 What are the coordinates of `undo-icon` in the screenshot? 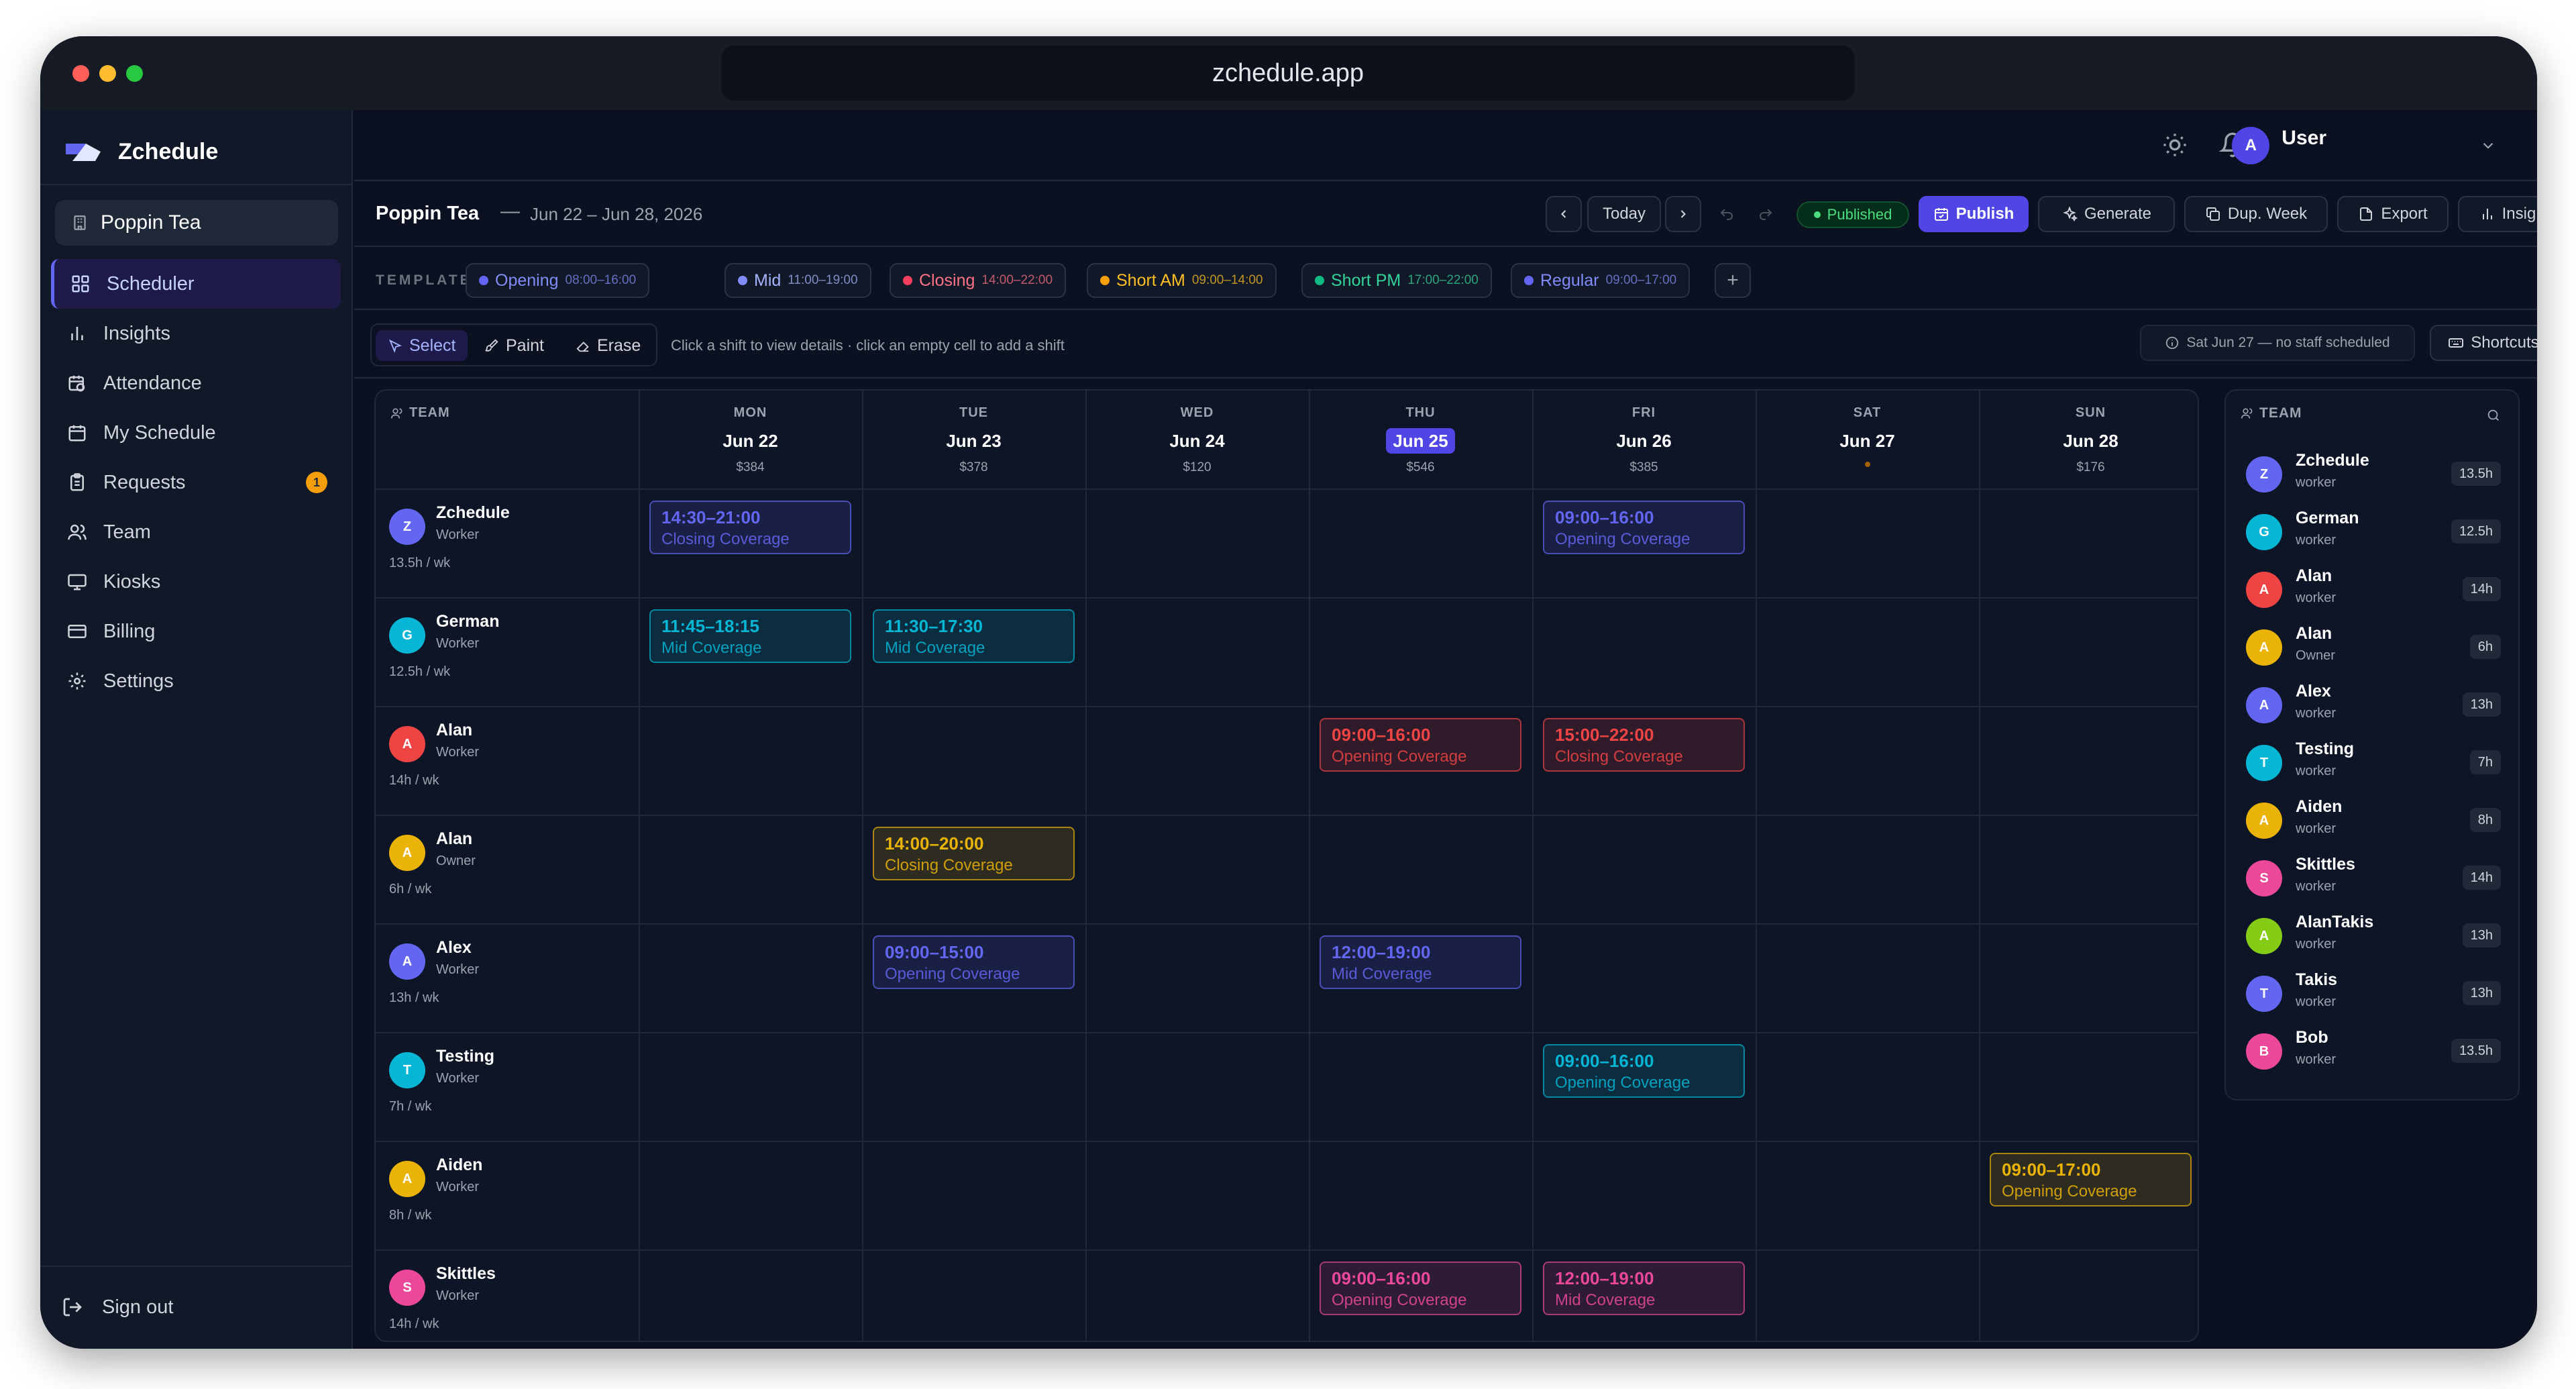 It's located at (1727, 215).